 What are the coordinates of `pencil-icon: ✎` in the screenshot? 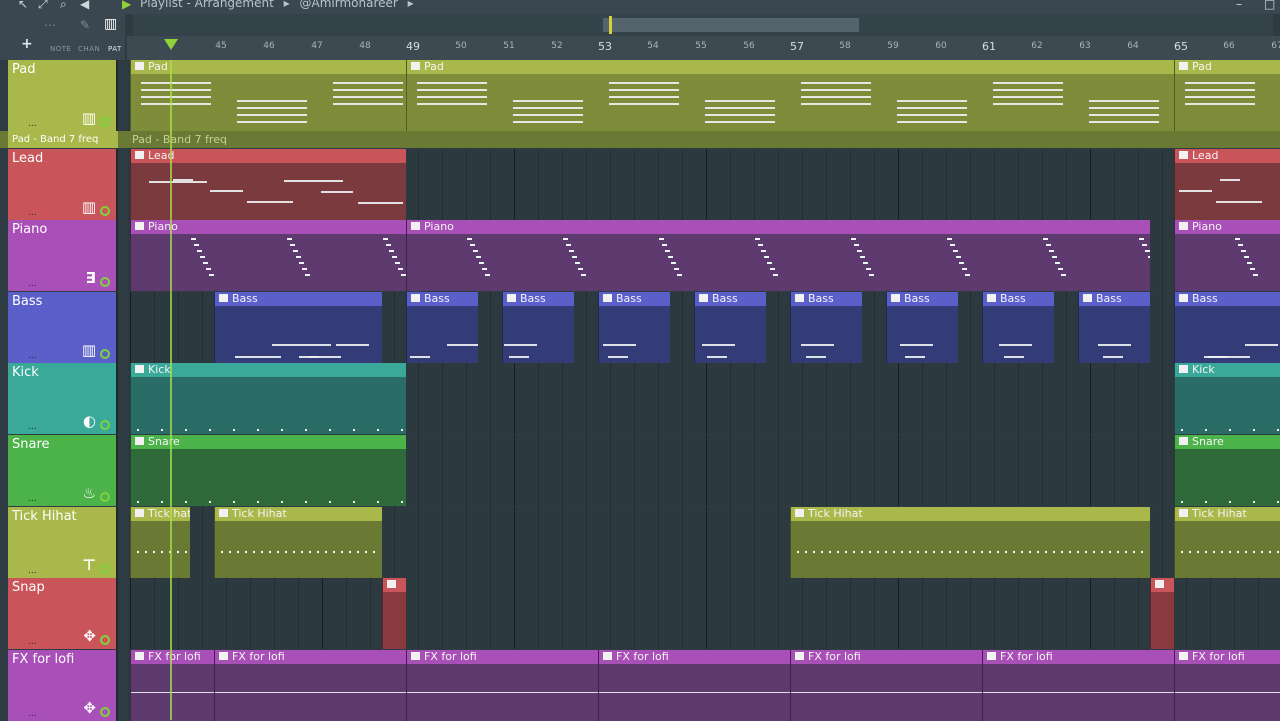 It's located at (85, 25).